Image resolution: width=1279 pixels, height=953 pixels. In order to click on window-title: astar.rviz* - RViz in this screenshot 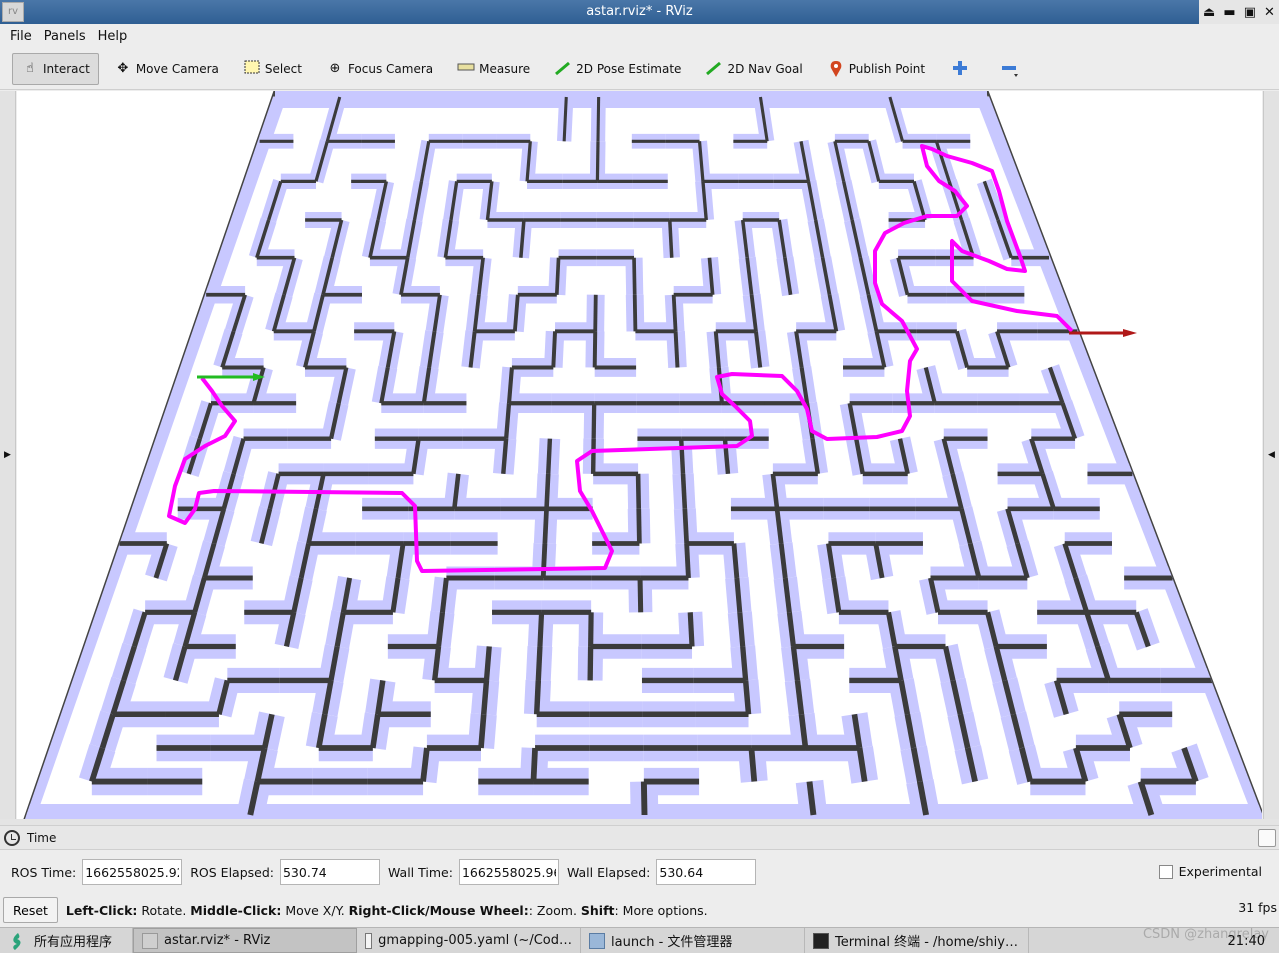, I will do `click(639, 11)`.